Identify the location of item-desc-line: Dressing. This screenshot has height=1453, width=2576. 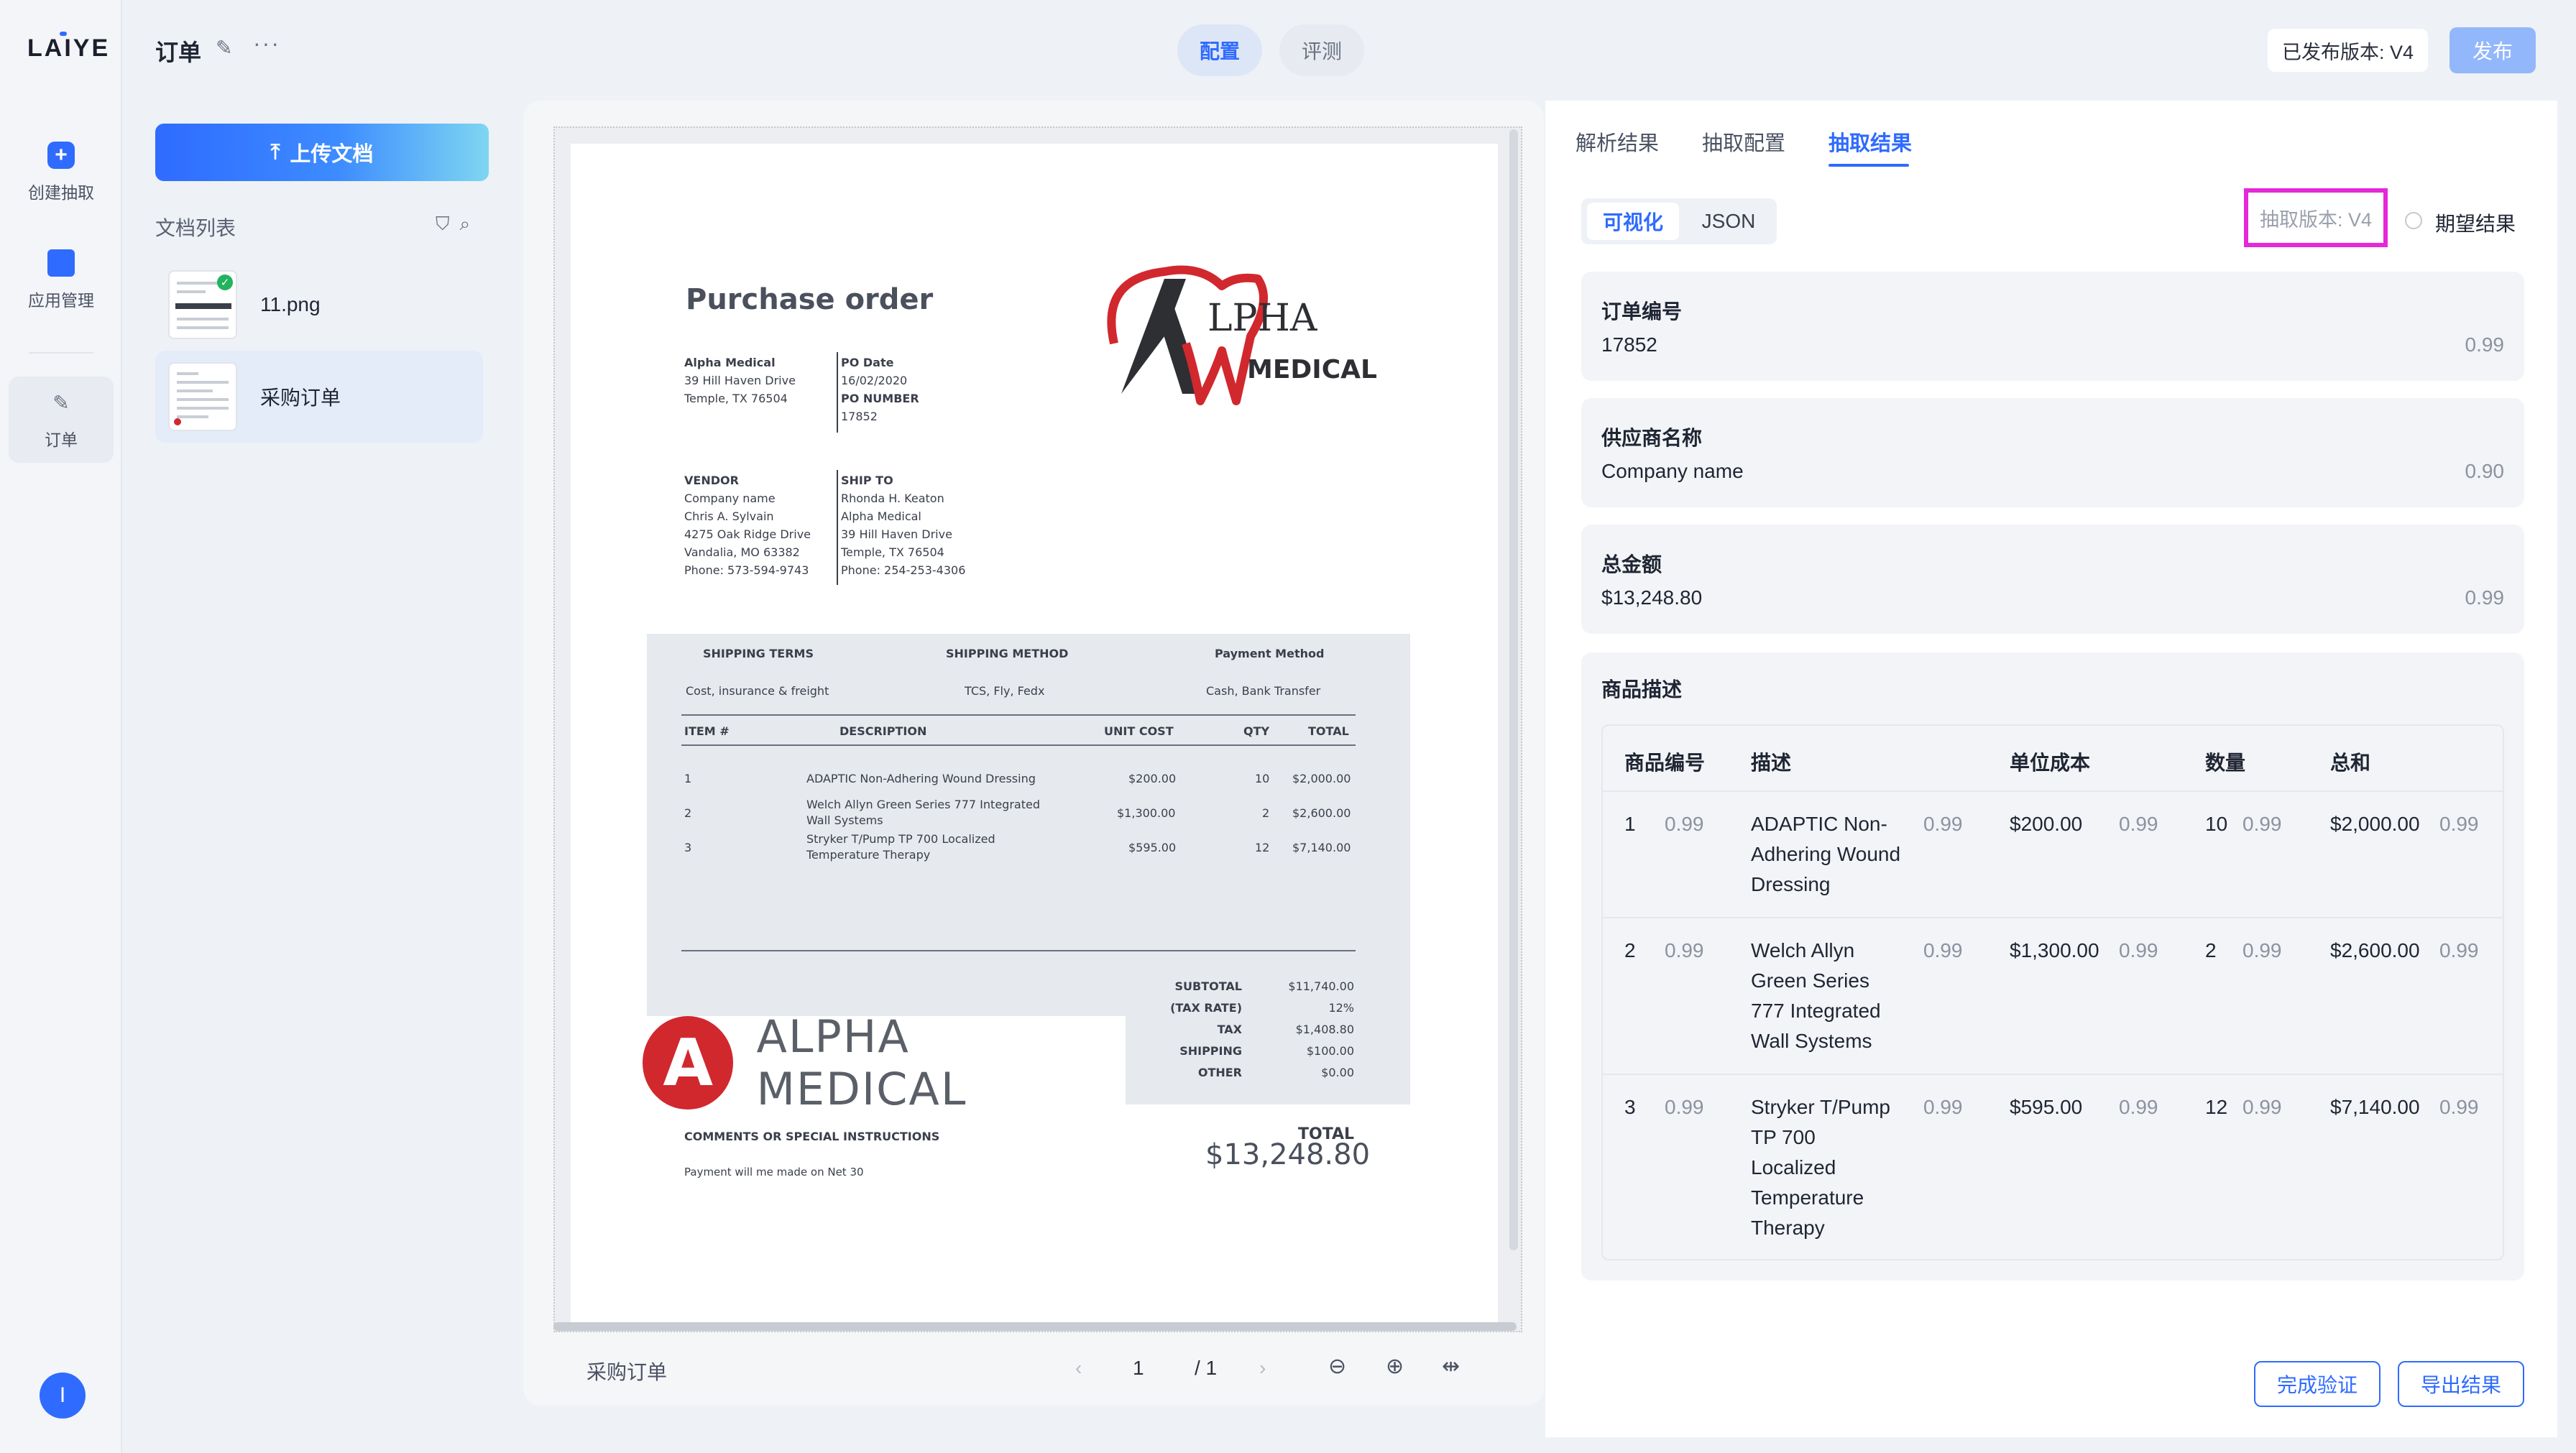
(1791, 884).